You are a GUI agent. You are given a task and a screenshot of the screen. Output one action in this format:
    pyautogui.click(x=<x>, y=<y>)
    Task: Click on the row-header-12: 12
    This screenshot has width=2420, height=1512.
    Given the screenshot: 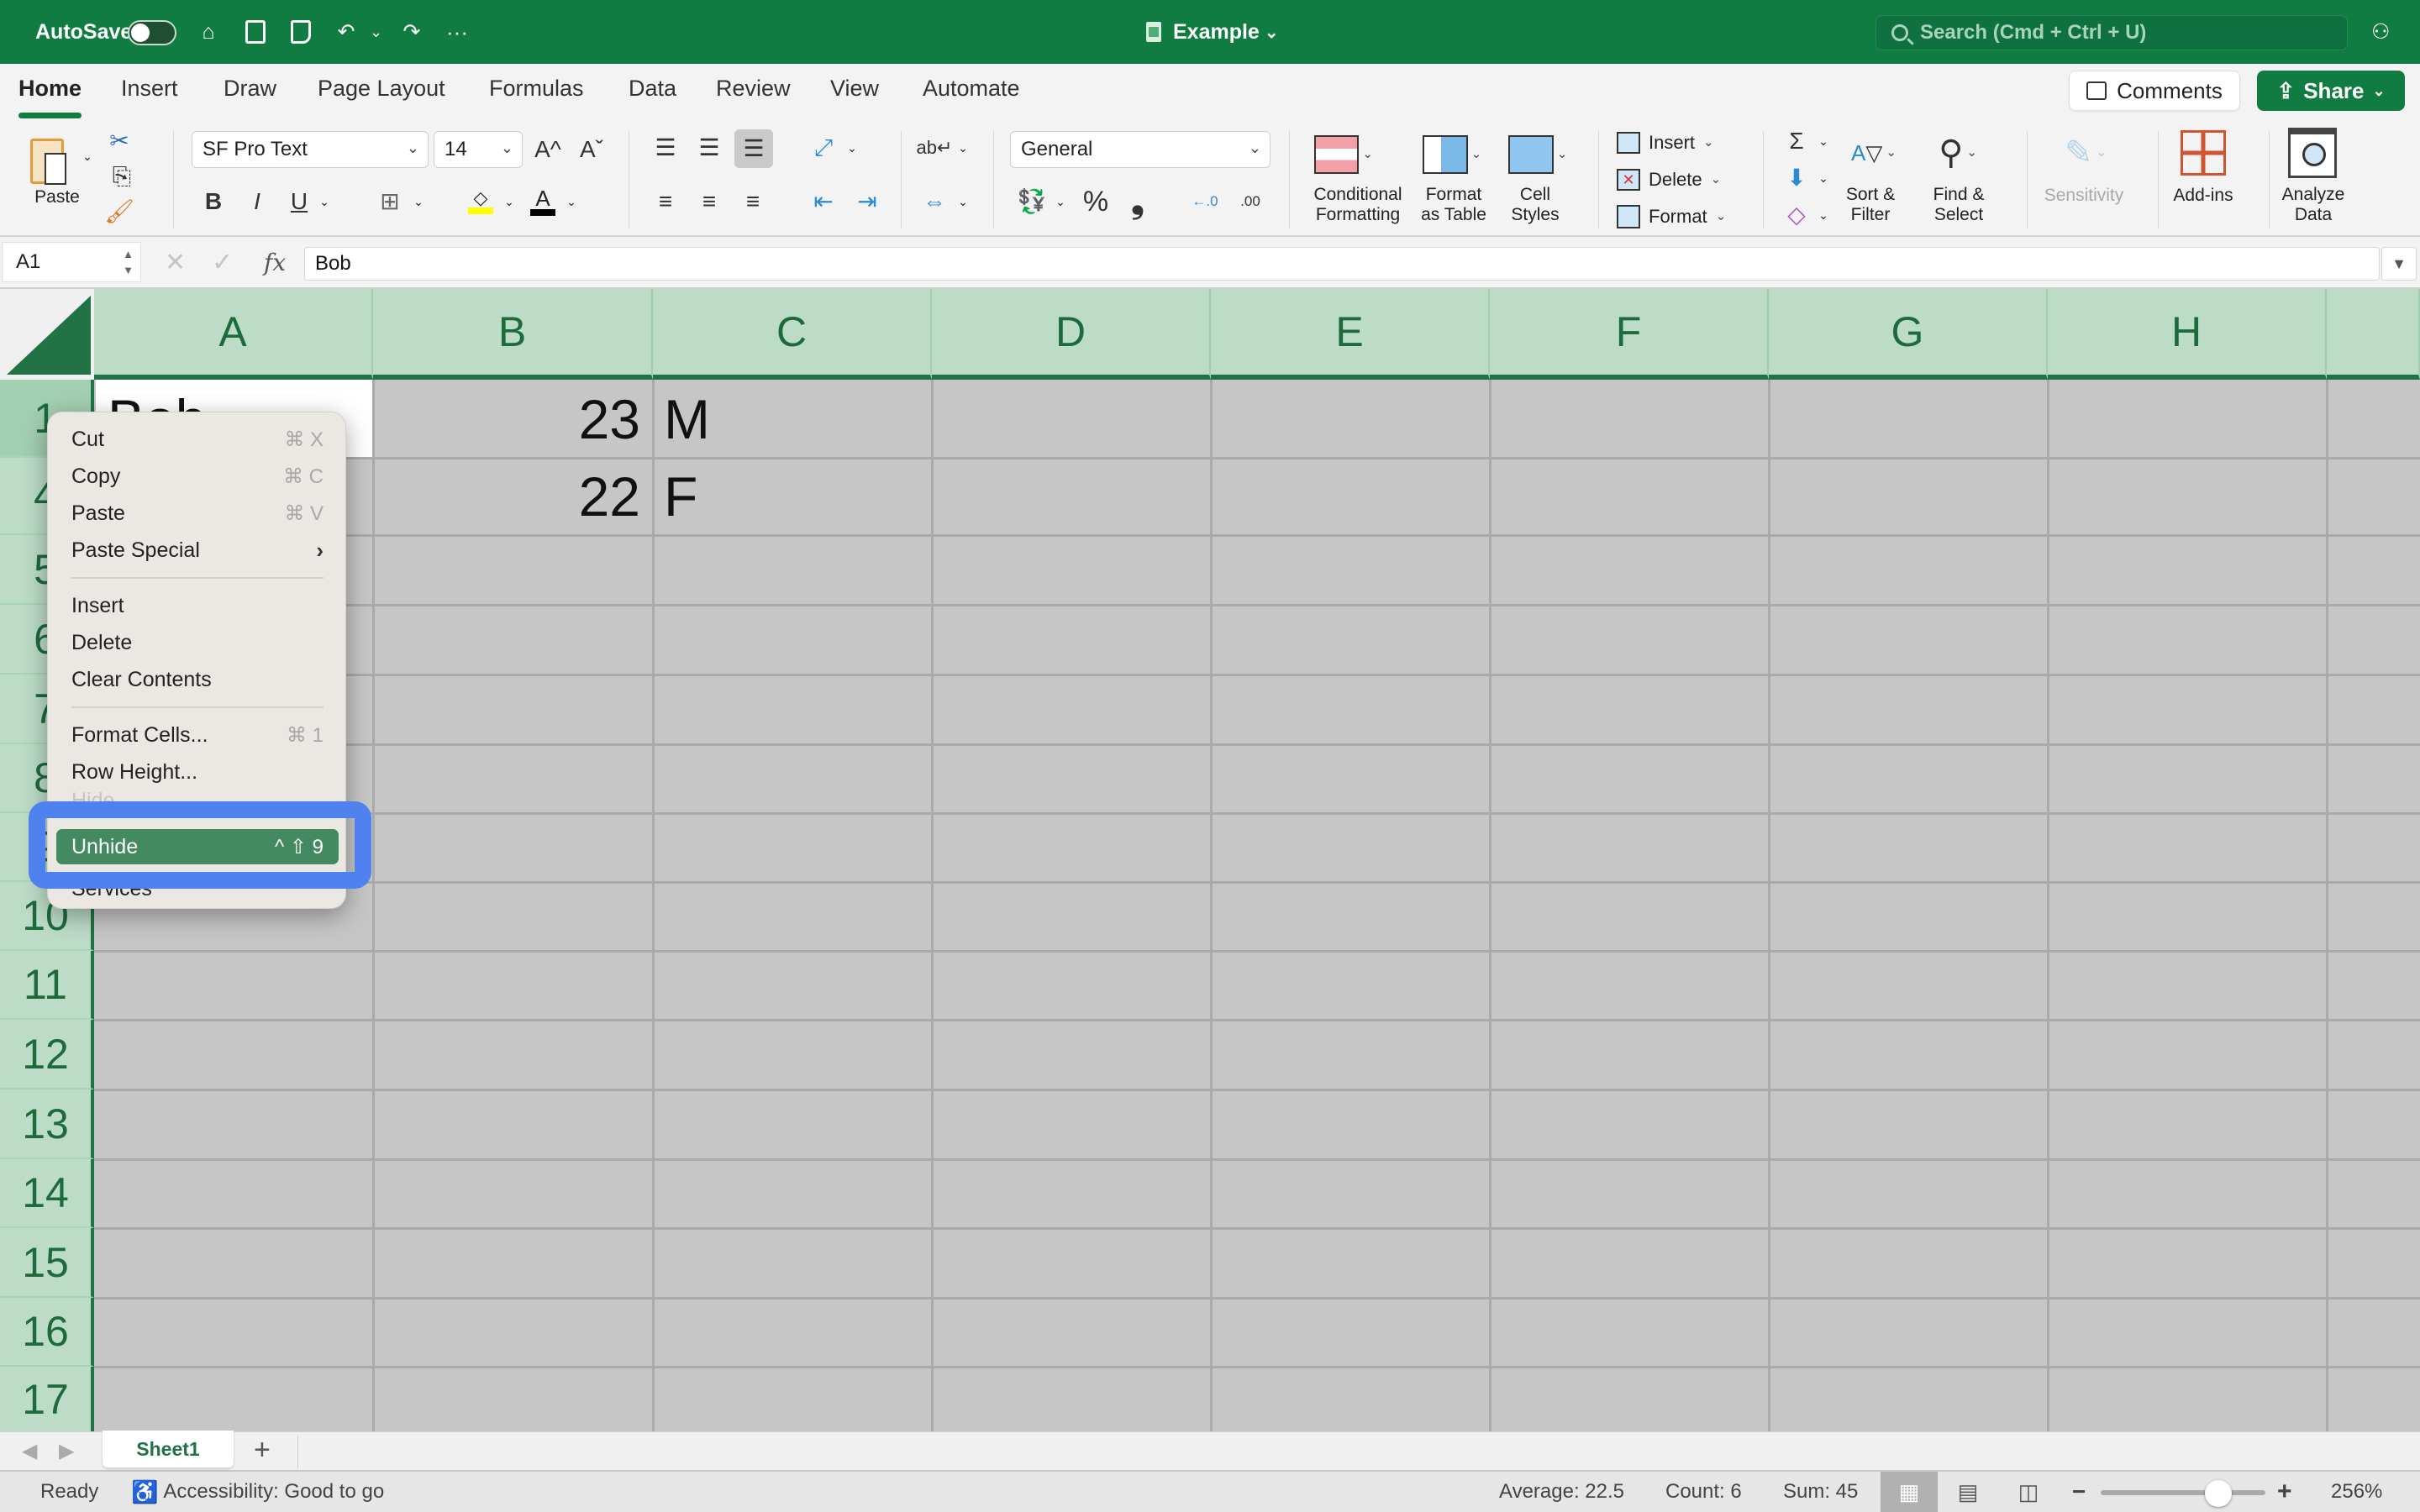 What is the action you would take?
    pyautogui.click(x=47, y=1054)
    